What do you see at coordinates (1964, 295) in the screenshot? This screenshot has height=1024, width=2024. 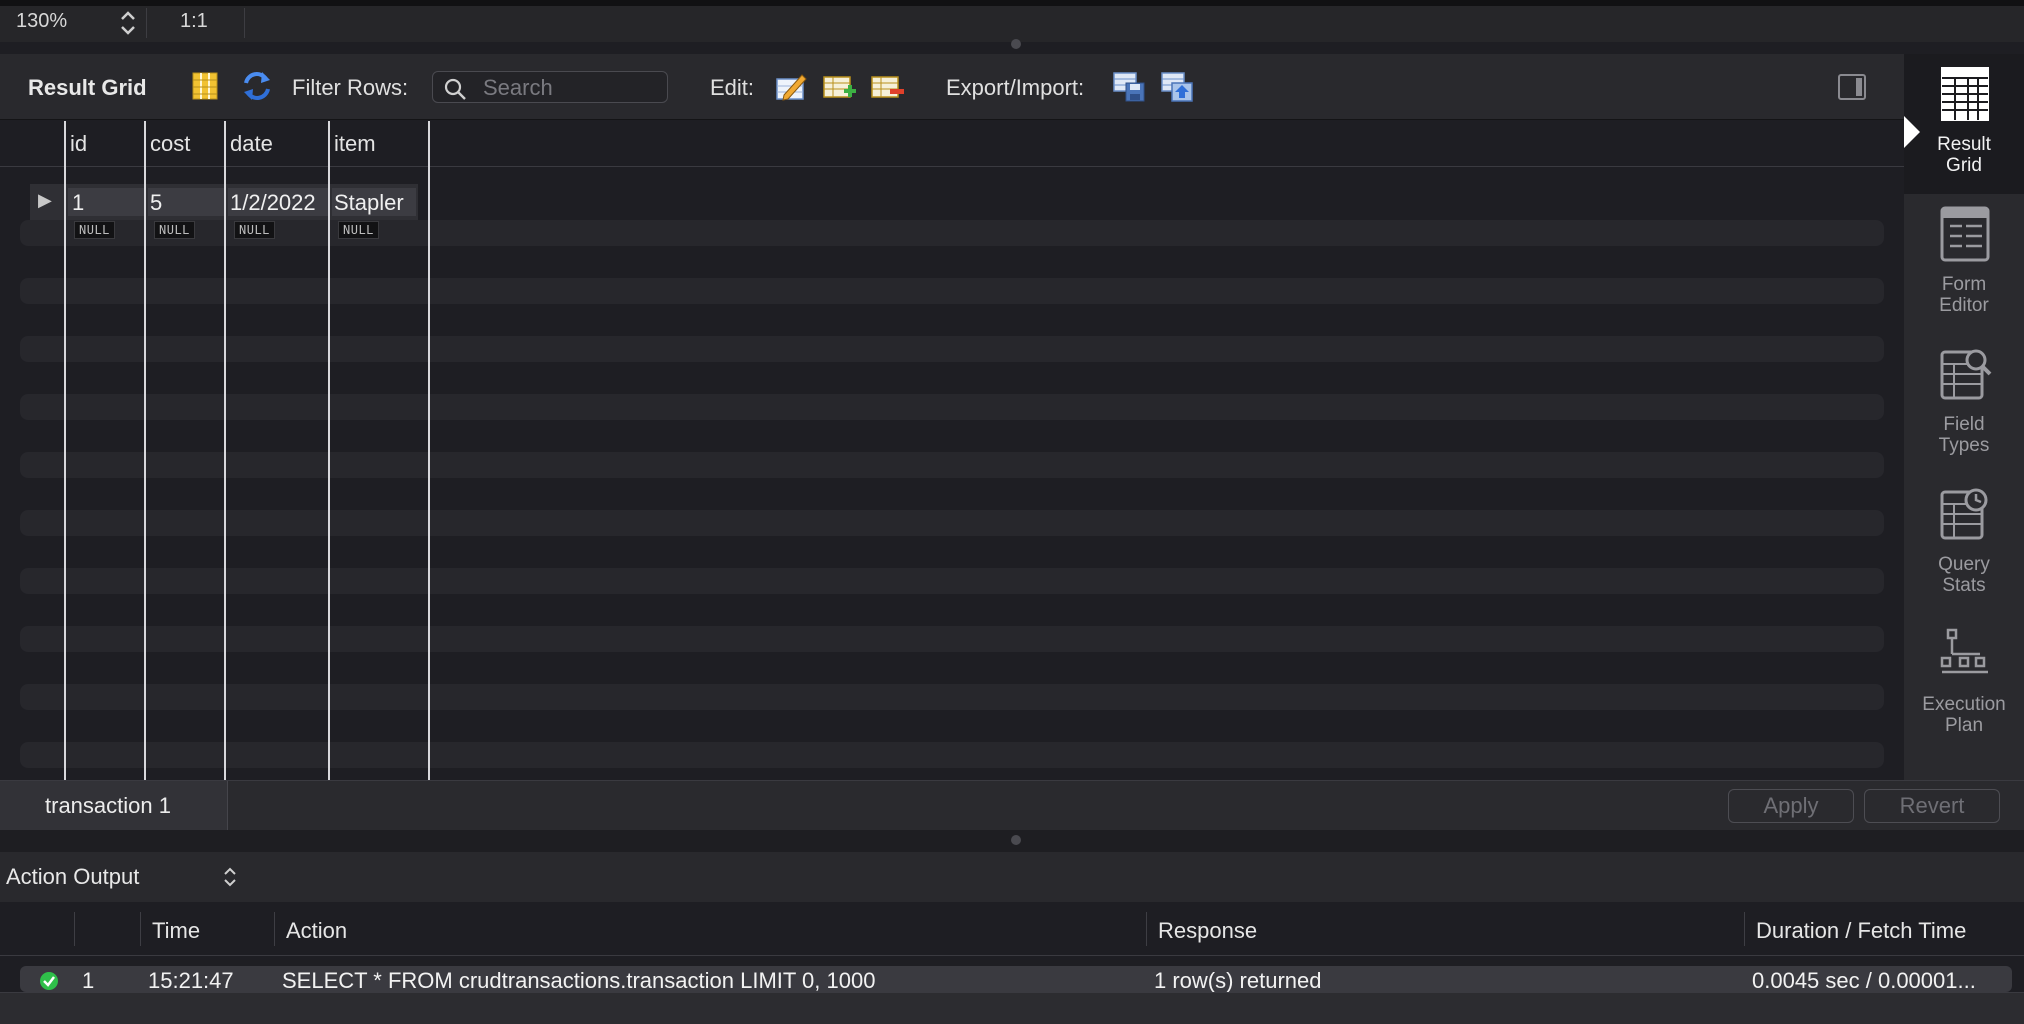 I see `sidetab-label: Form Editor` at bounding box center [1964, 295].